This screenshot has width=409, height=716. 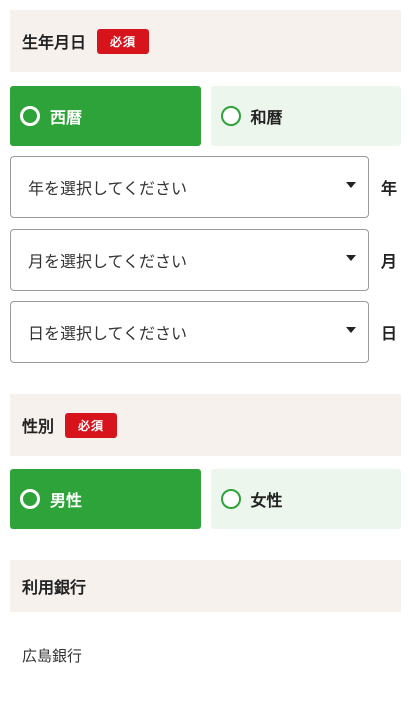 What do you see at coordinates (205, 425) in the screenshot?
I see `gender-section-header: 性別 必須` at bounding box center [205, 425].